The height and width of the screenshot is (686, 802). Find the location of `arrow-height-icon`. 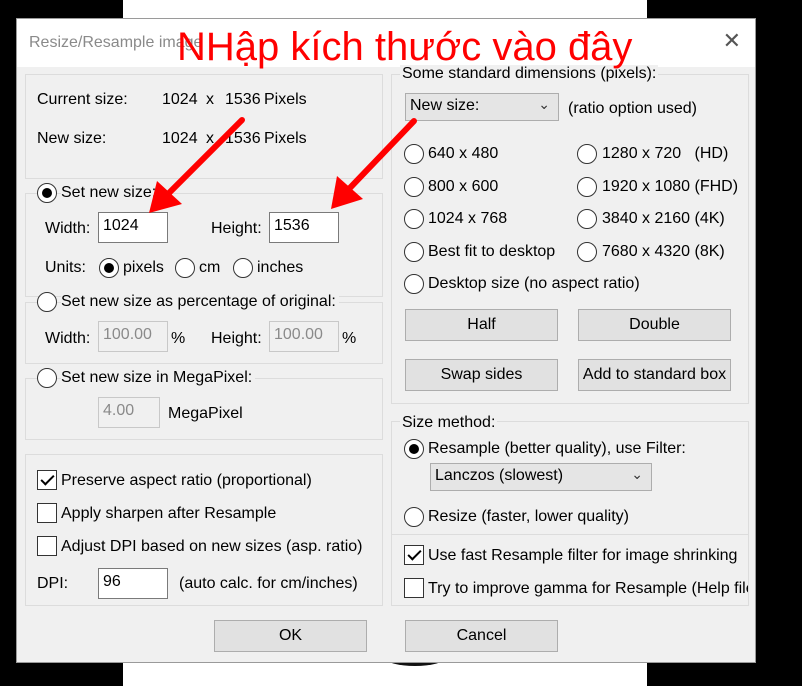

arrow-height-icon is located at coordinates (380, 156).